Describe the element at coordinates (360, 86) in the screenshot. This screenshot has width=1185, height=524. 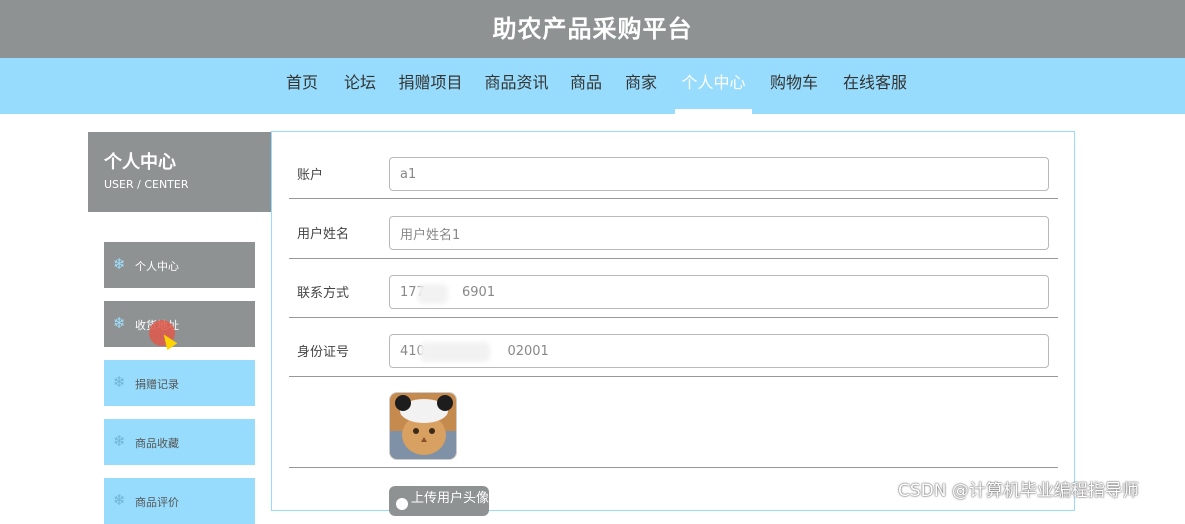
I see `nav-forum: 论坛` at that location.